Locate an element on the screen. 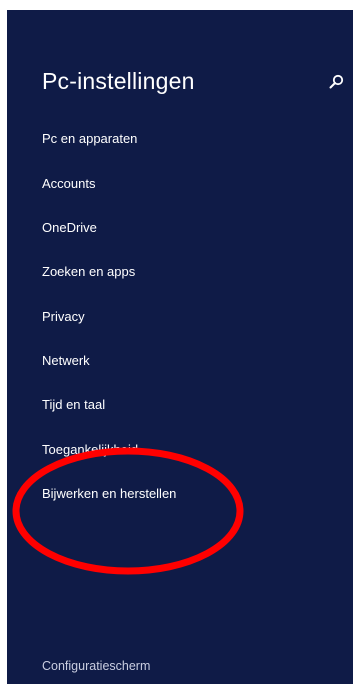 The height and width of the screenshot is (684, 353). nav-item-privacy: Privacy is located at coordinates (63, 316).